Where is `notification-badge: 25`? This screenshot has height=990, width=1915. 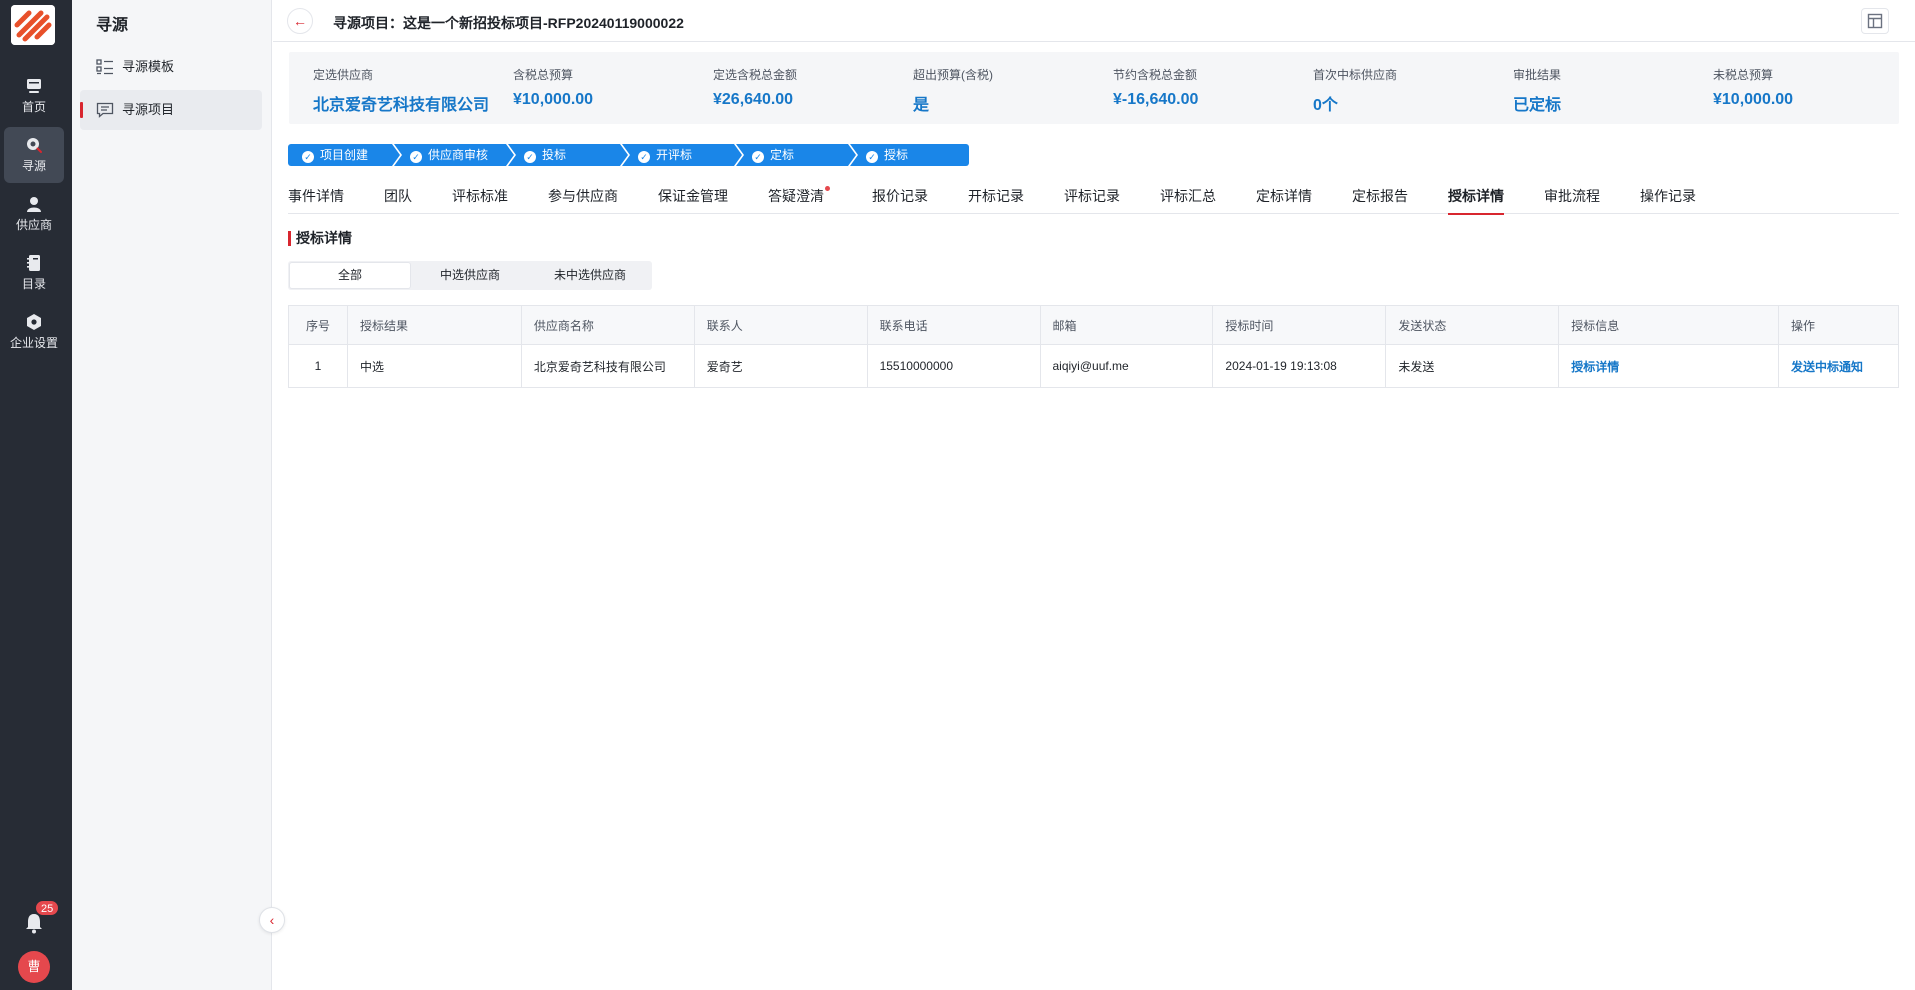
notification-badge: 25 is located at coordinates (47, 908).